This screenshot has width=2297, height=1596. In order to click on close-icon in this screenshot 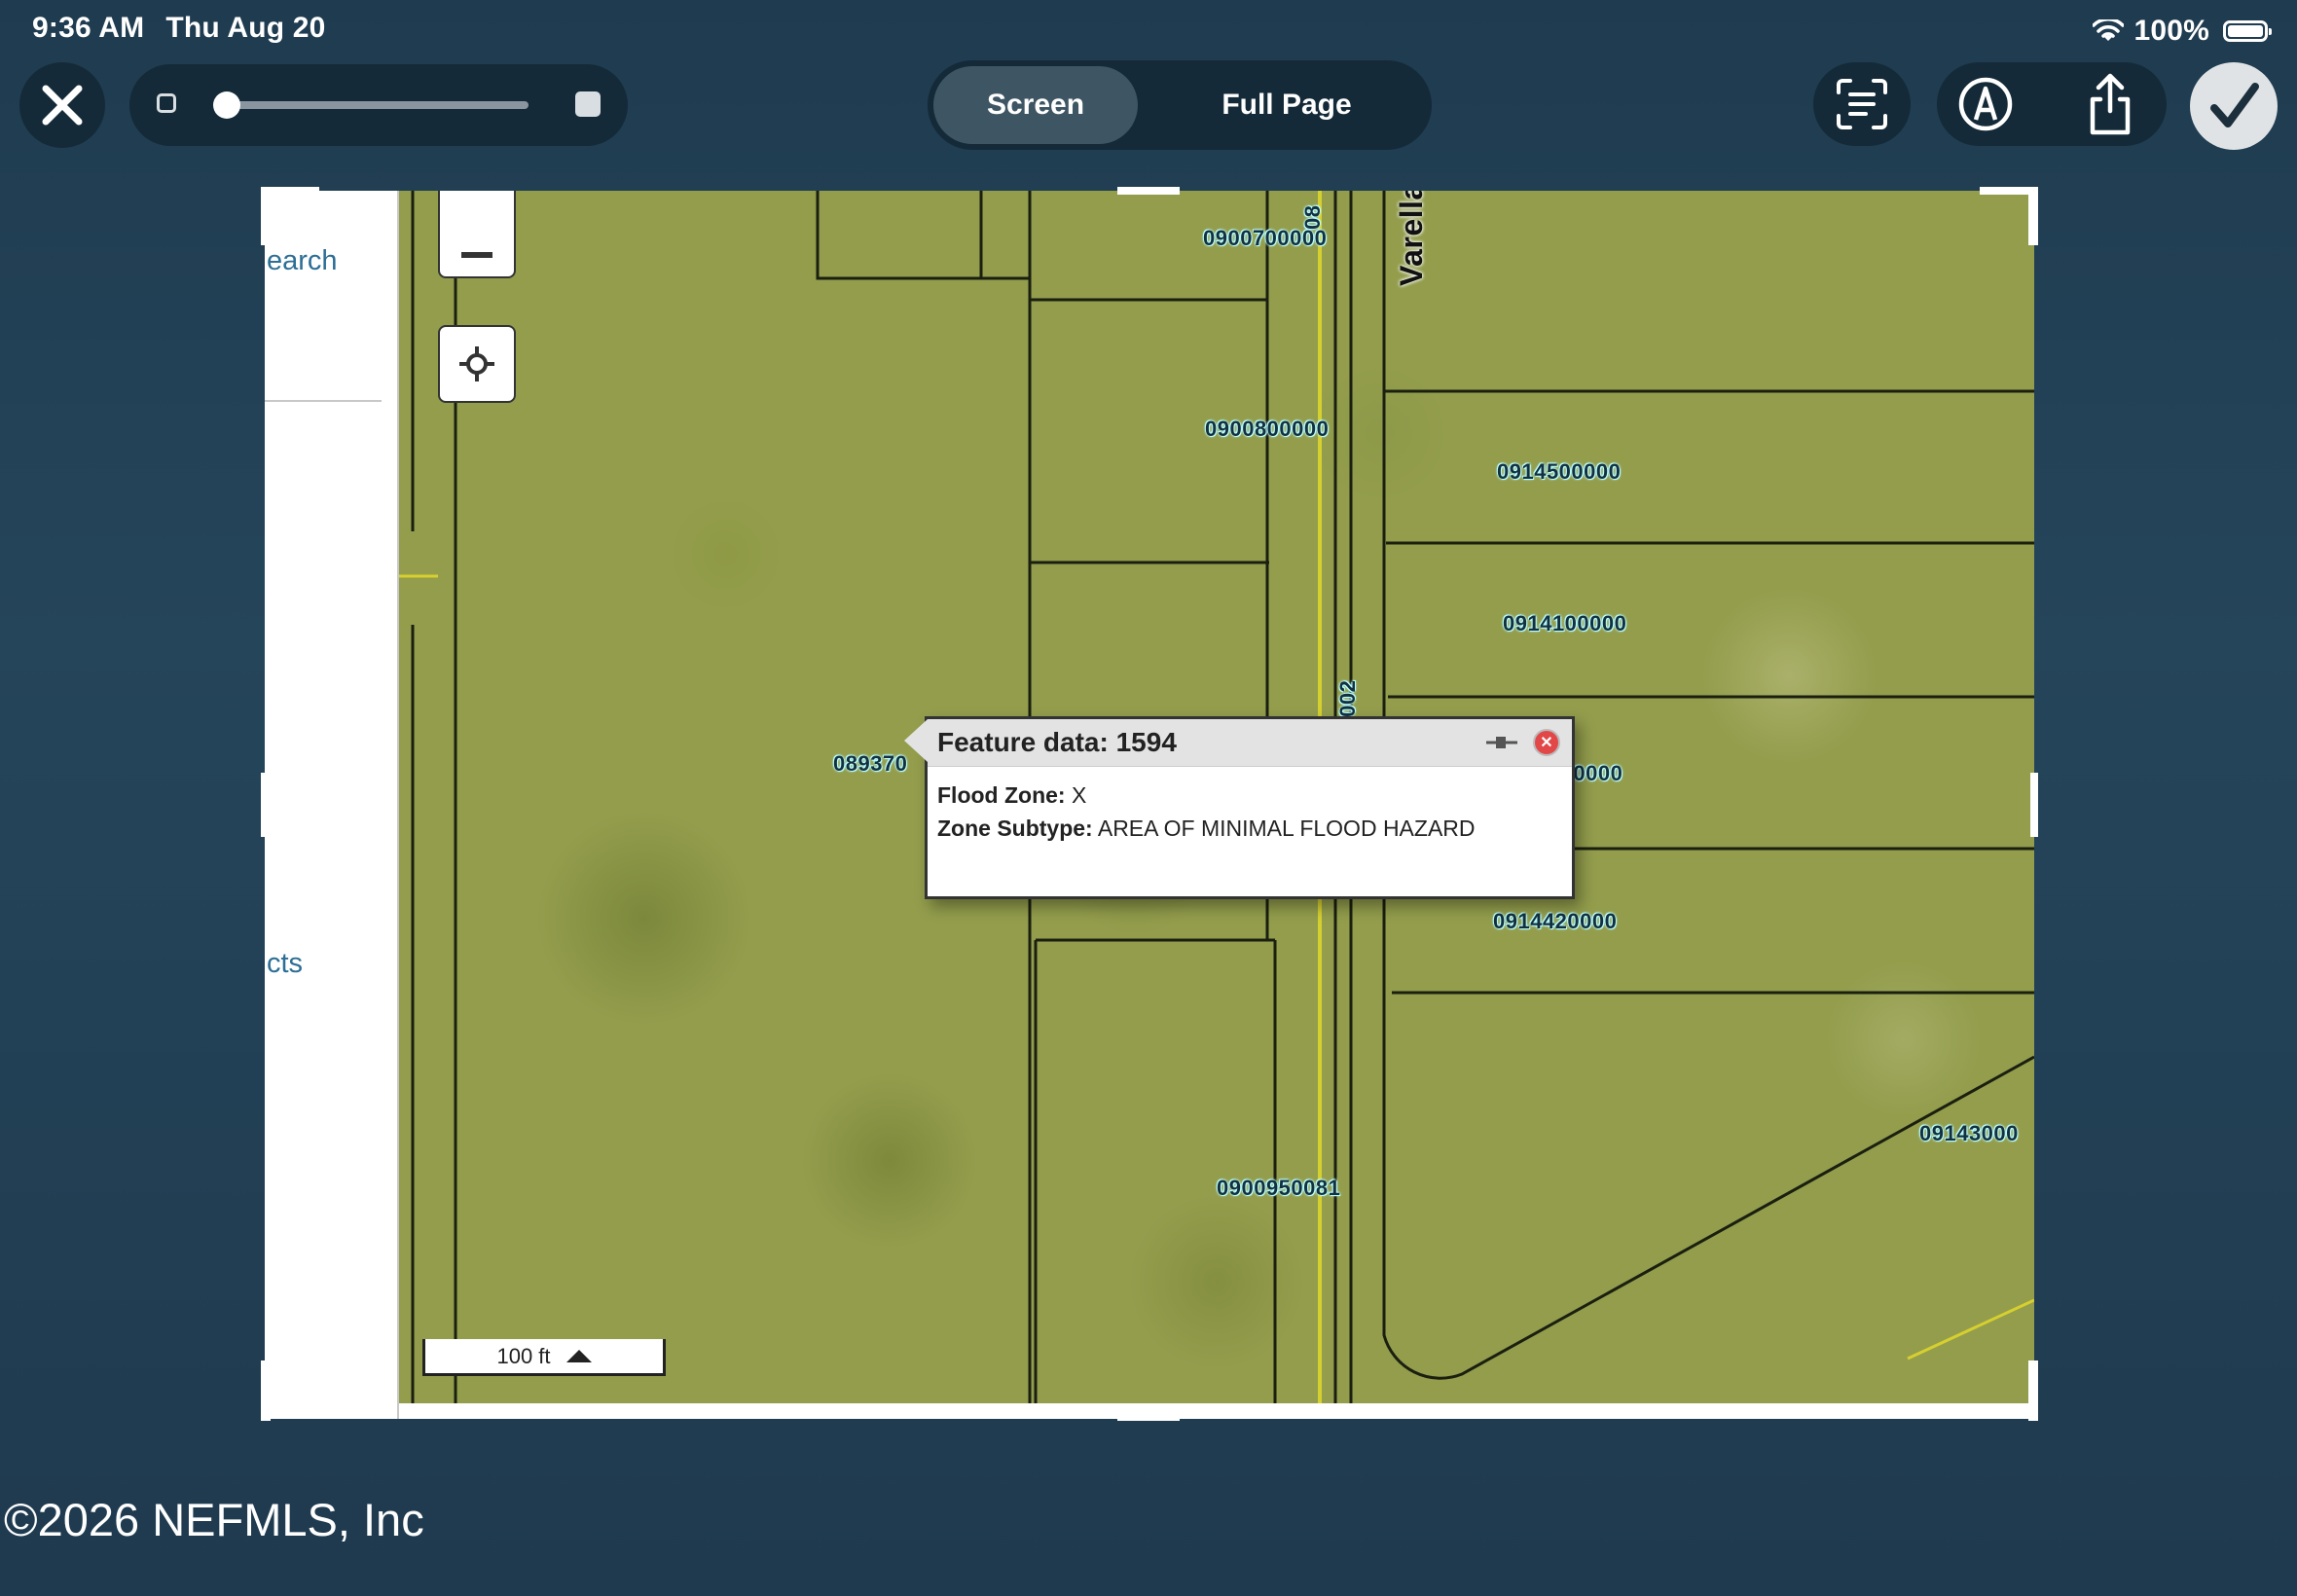, I will do `click(63, 105)`.